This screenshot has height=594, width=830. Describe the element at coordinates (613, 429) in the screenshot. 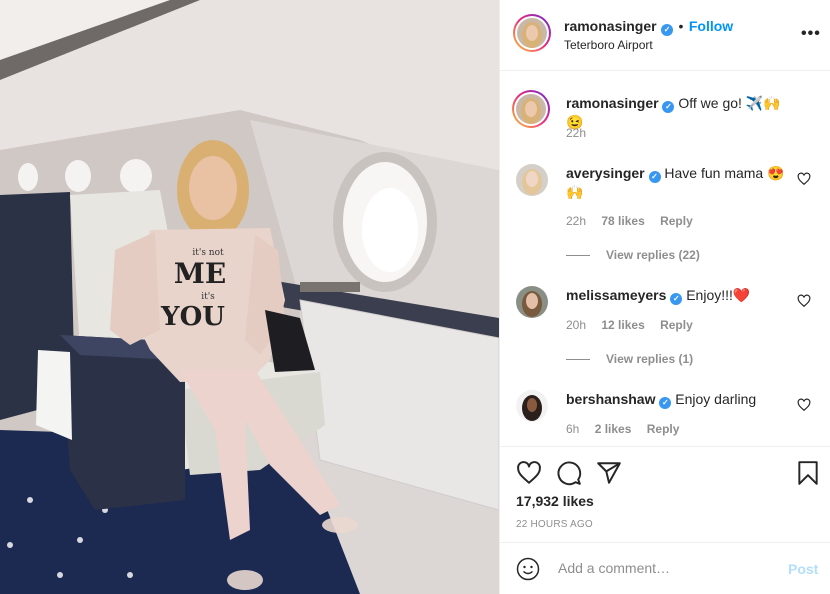

I see `comment-likes: 2 likes` at that location.